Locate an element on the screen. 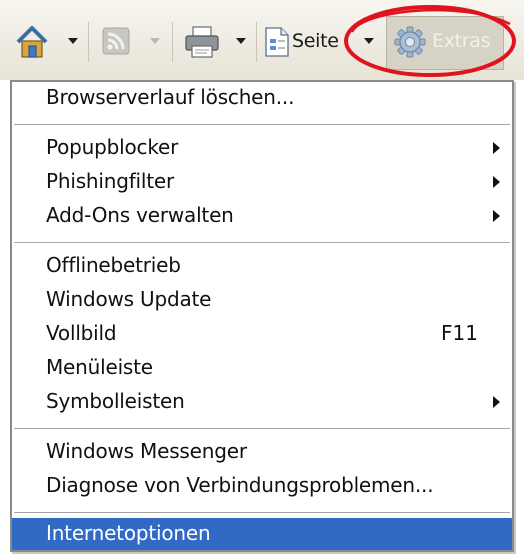 The width and height of the screenshot is (524, 560). menu-item-popup-blocker: Popupblocker is located at coordinates (262, 148).